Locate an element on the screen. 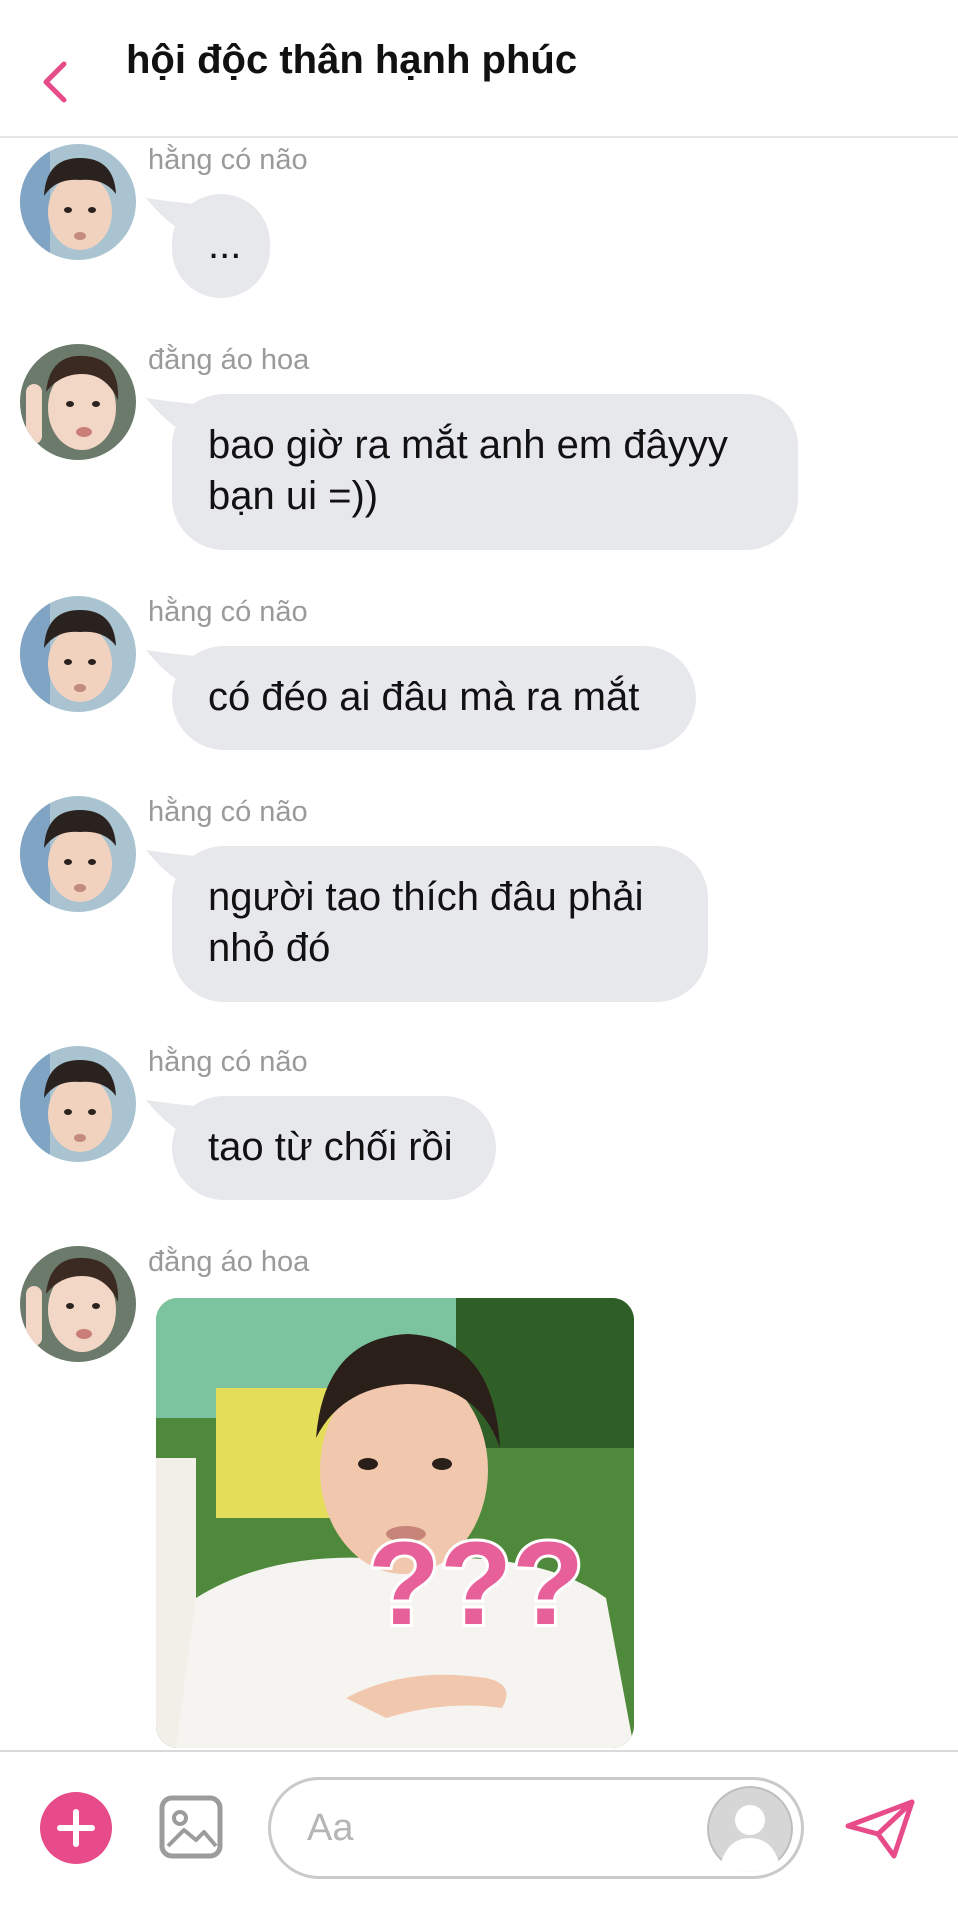 Image resolution: width=958 pixels, height=1920 pixels. add-button is located at coordinates (76, 1828).